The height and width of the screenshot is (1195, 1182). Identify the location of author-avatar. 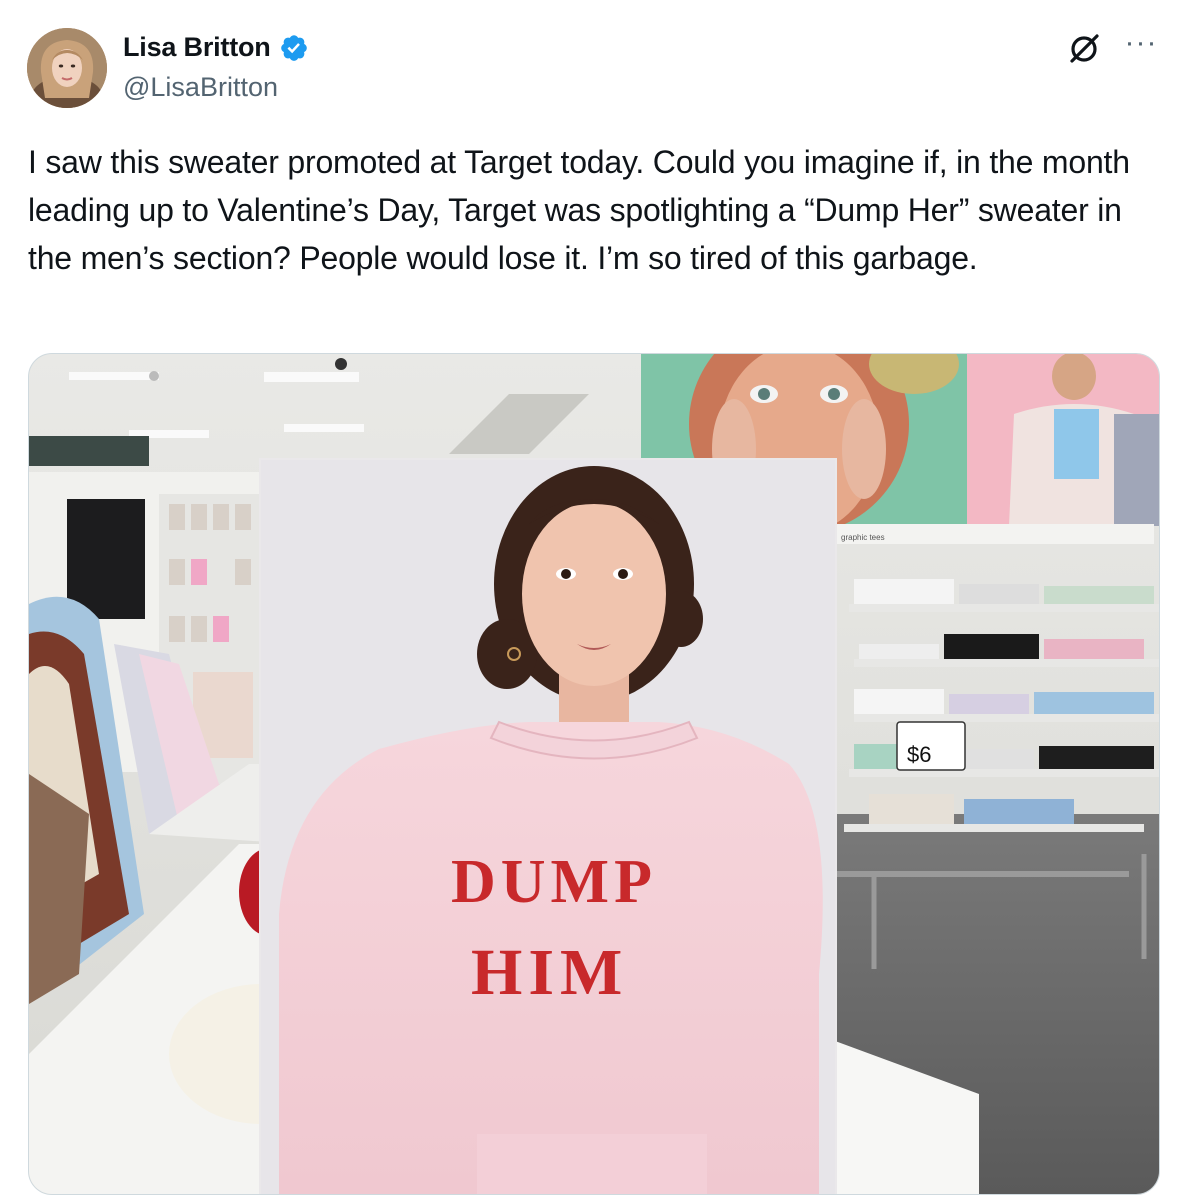
(67, 68).